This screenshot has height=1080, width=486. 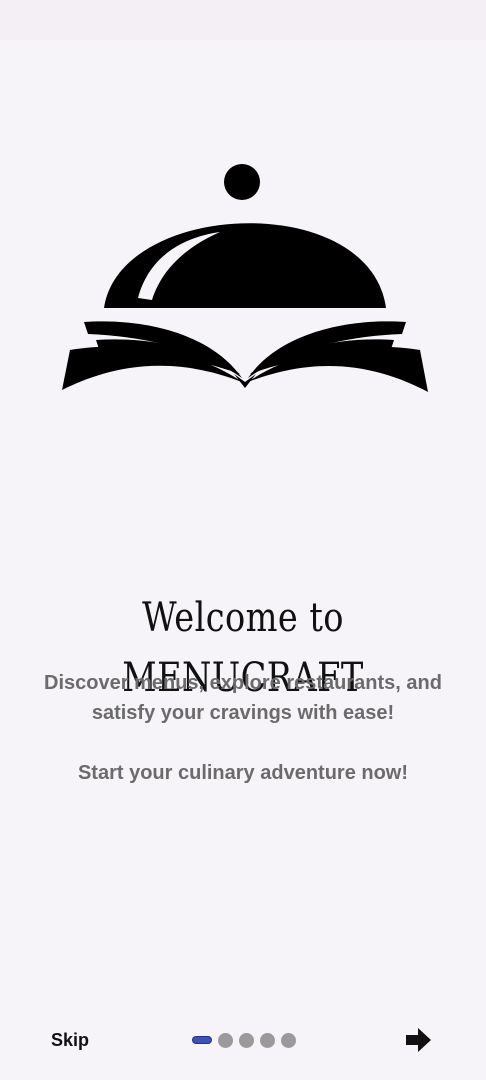 I want to click on page-indicator, so click(x=244, y=1040).